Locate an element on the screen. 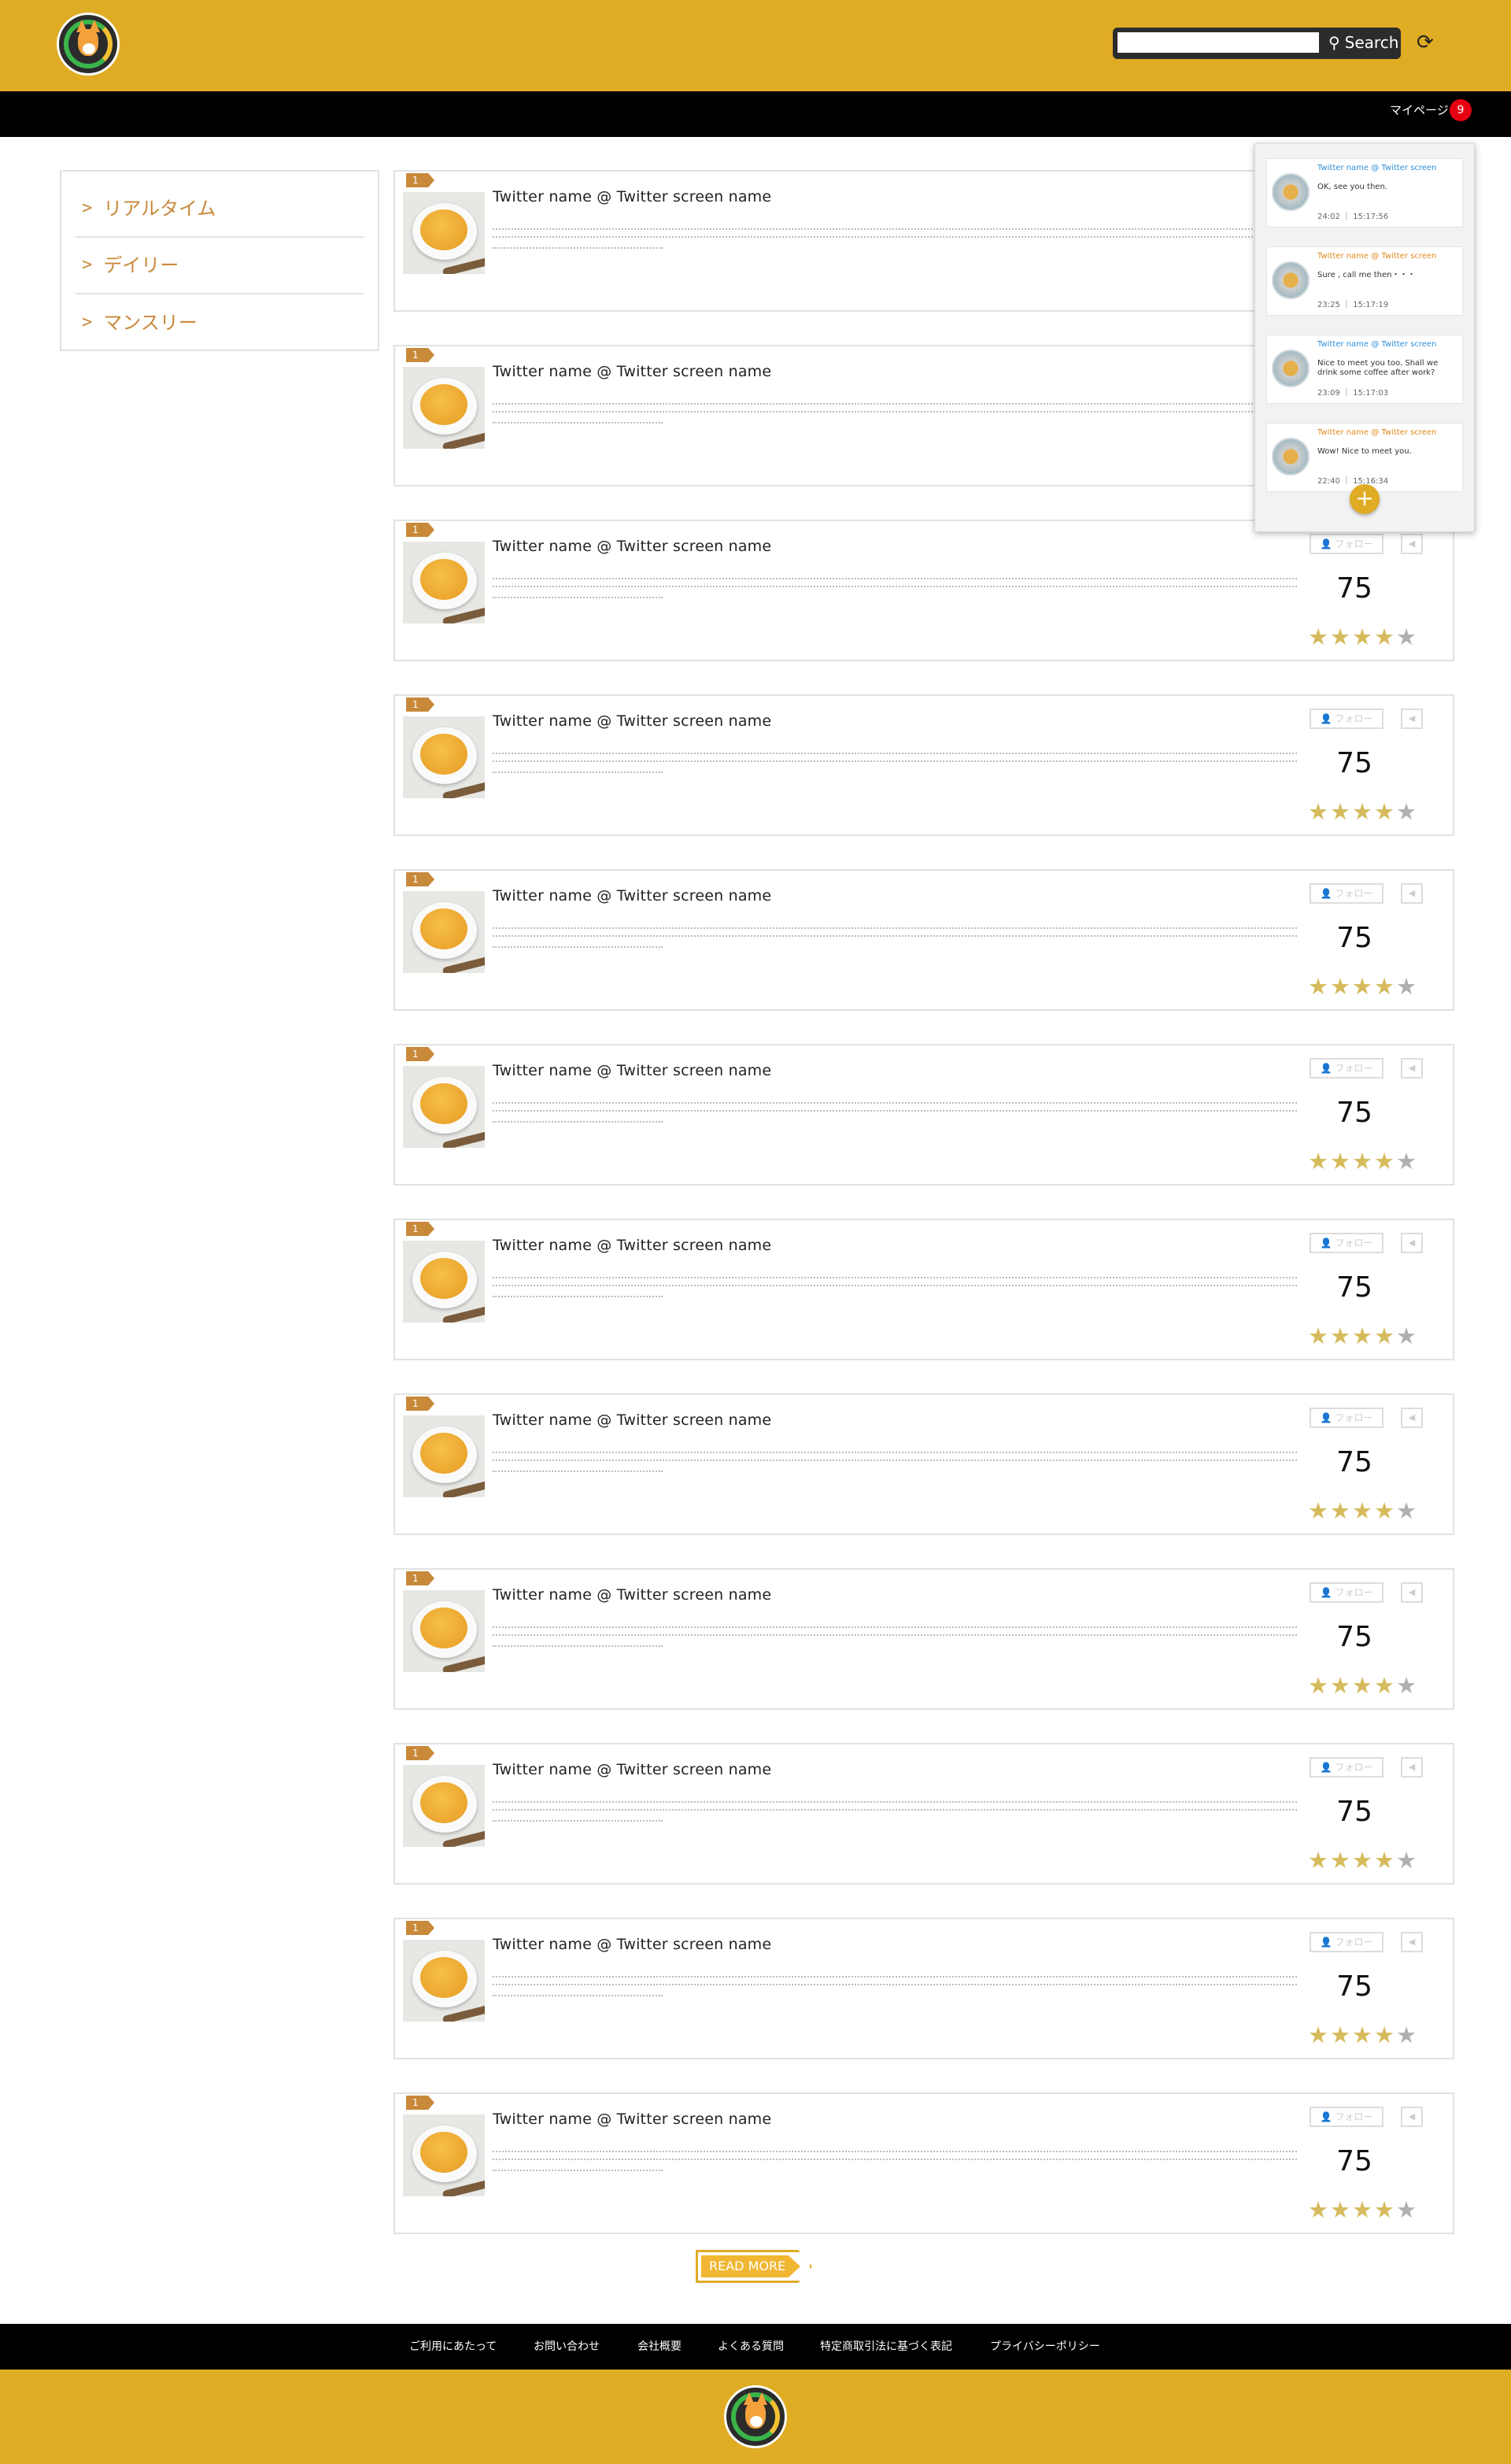 This screenshot has width=1511, height=2464. notification-time: 23:09 ｜ 15:17:03 is located at coordinates (1353, 393).